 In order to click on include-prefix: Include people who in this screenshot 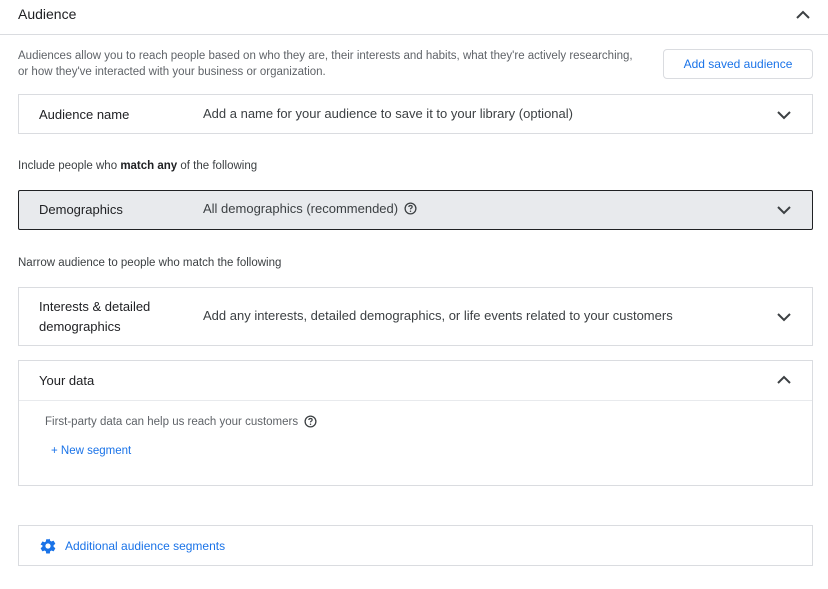, I will do `click(69, 166)`.